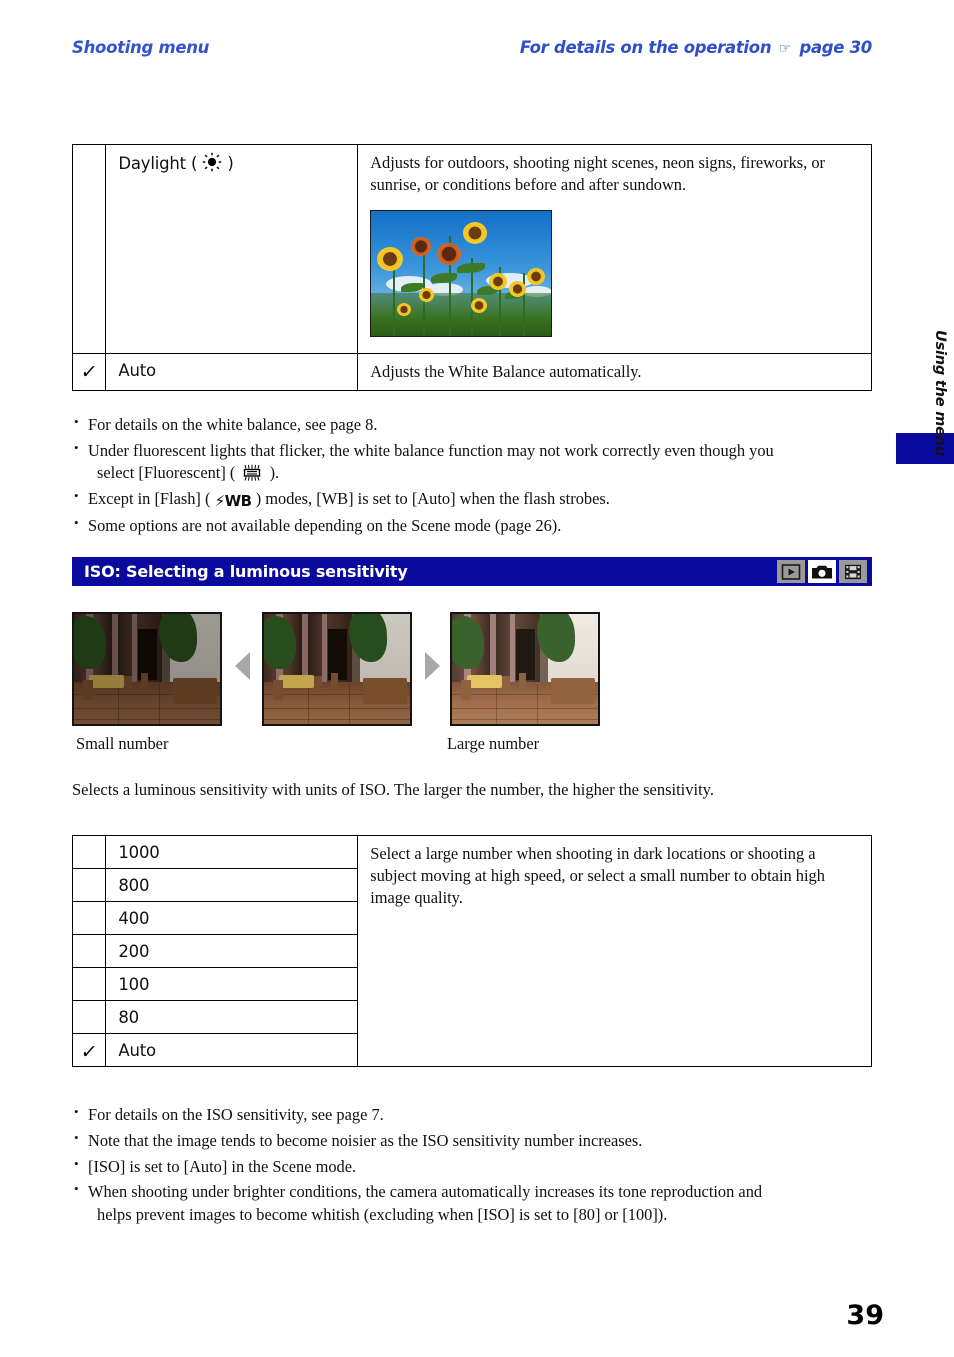 This screenshot has width=954, height=1357. What do you see at coordinates (230, 163) in the screenshot?
I see `option-label-suffix: )` at bounding box center [230, 163].